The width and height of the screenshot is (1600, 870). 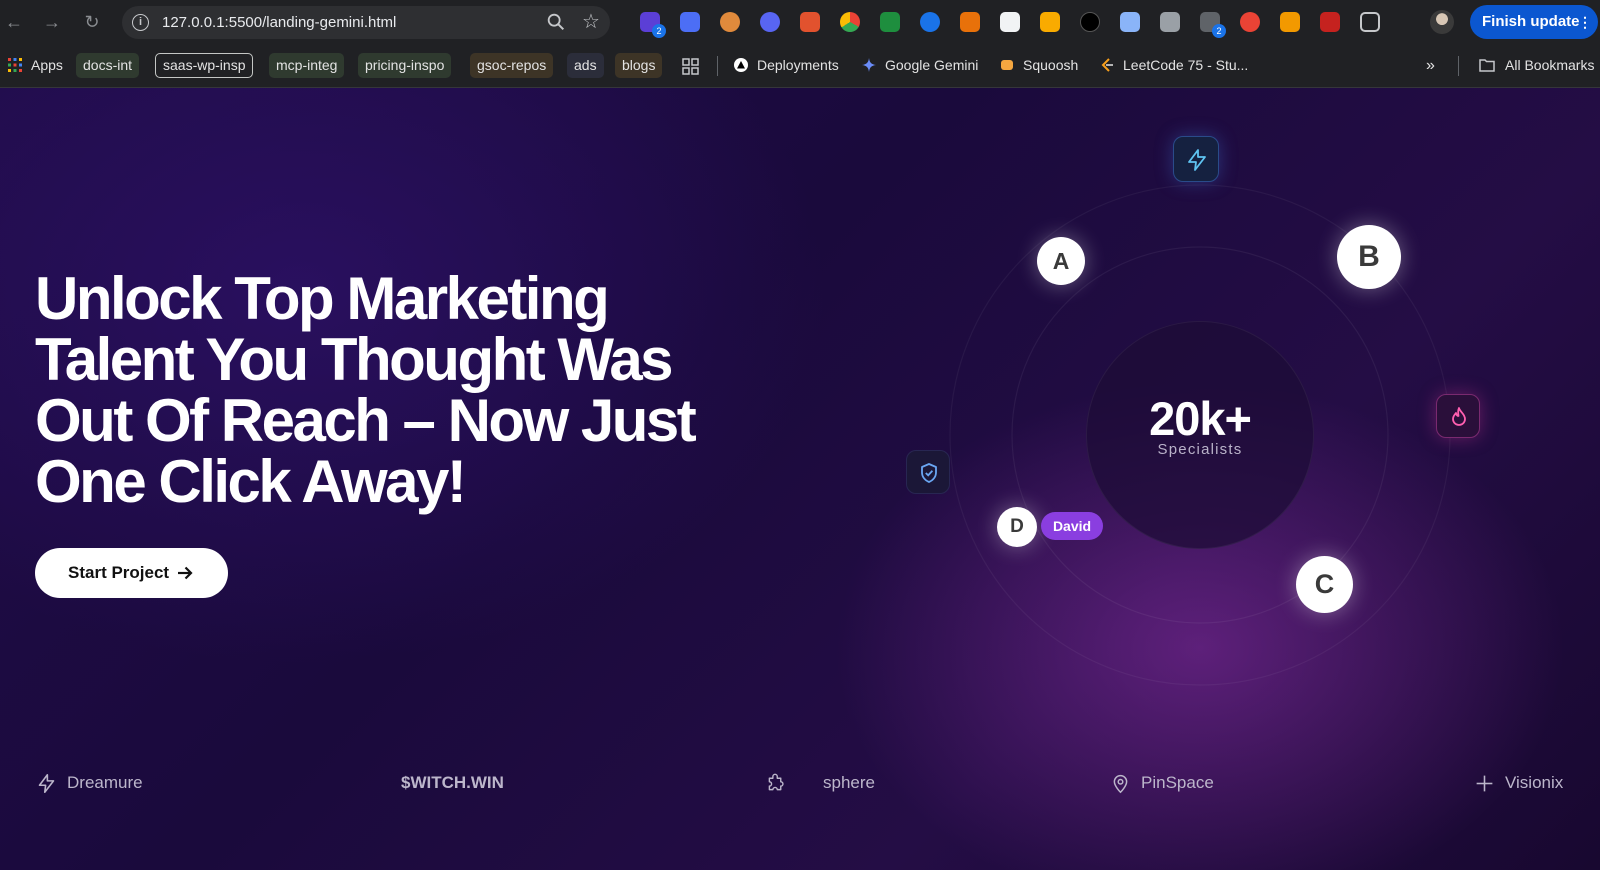 I want to click on hero-headline-line: Out Of Reach – Now Just, so click(x=366, y=420).